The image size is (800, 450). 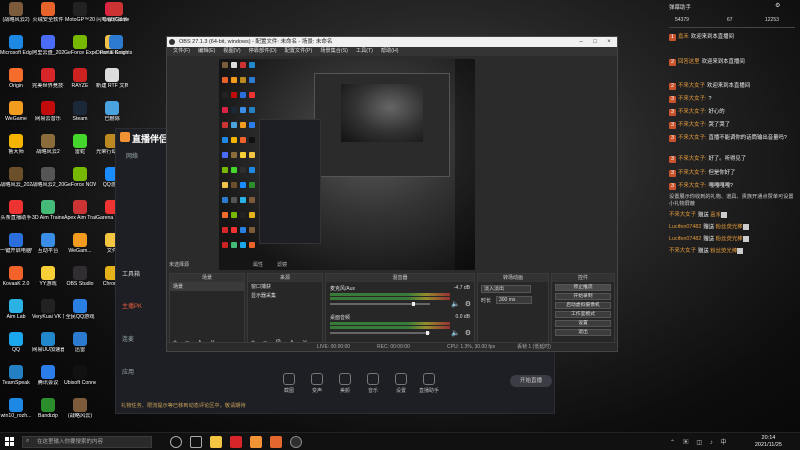 What do you see at coordinates (80, 144) in the screenshot?
I see `desktop-icon: 雷蛇` at bounding box center [80, 144].